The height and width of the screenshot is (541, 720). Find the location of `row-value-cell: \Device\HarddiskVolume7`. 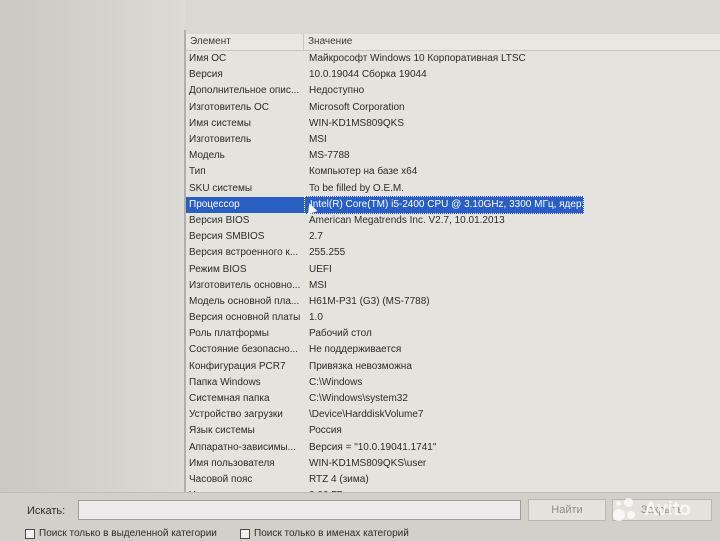

row-value-cell: \Device\HarddiskVolume7 is located at coordinates (366, 415).